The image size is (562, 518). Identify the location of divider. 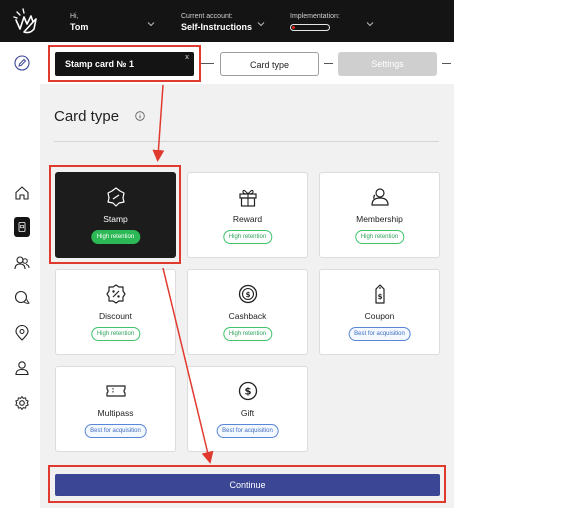
(246, 141).